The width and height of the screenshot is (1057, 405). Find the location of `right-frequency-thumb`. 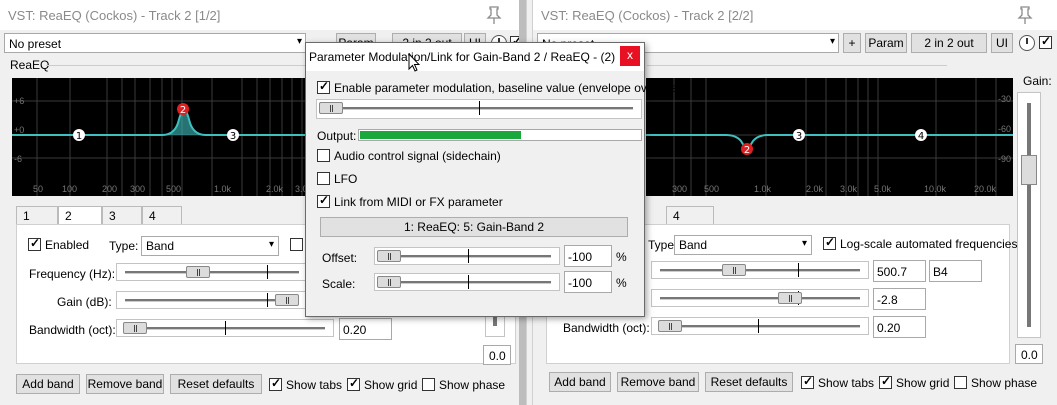

right-frequency-thumb is located at coordinates (734, 270).